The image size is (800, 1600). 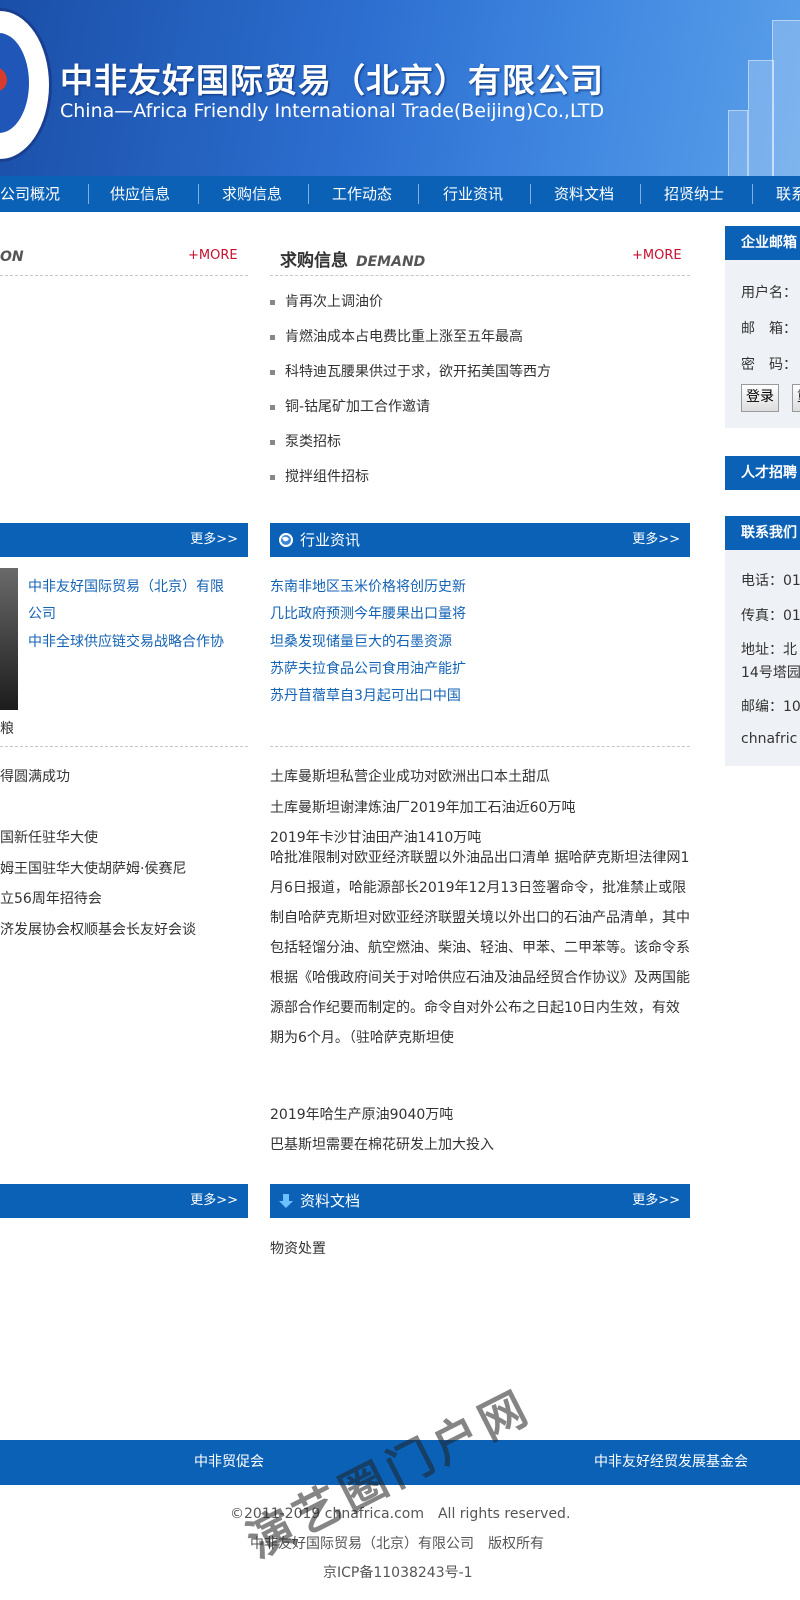 I want to click on work-photo-link: 中非全球供应链交易战略合作协, so click(x=126, y=641).